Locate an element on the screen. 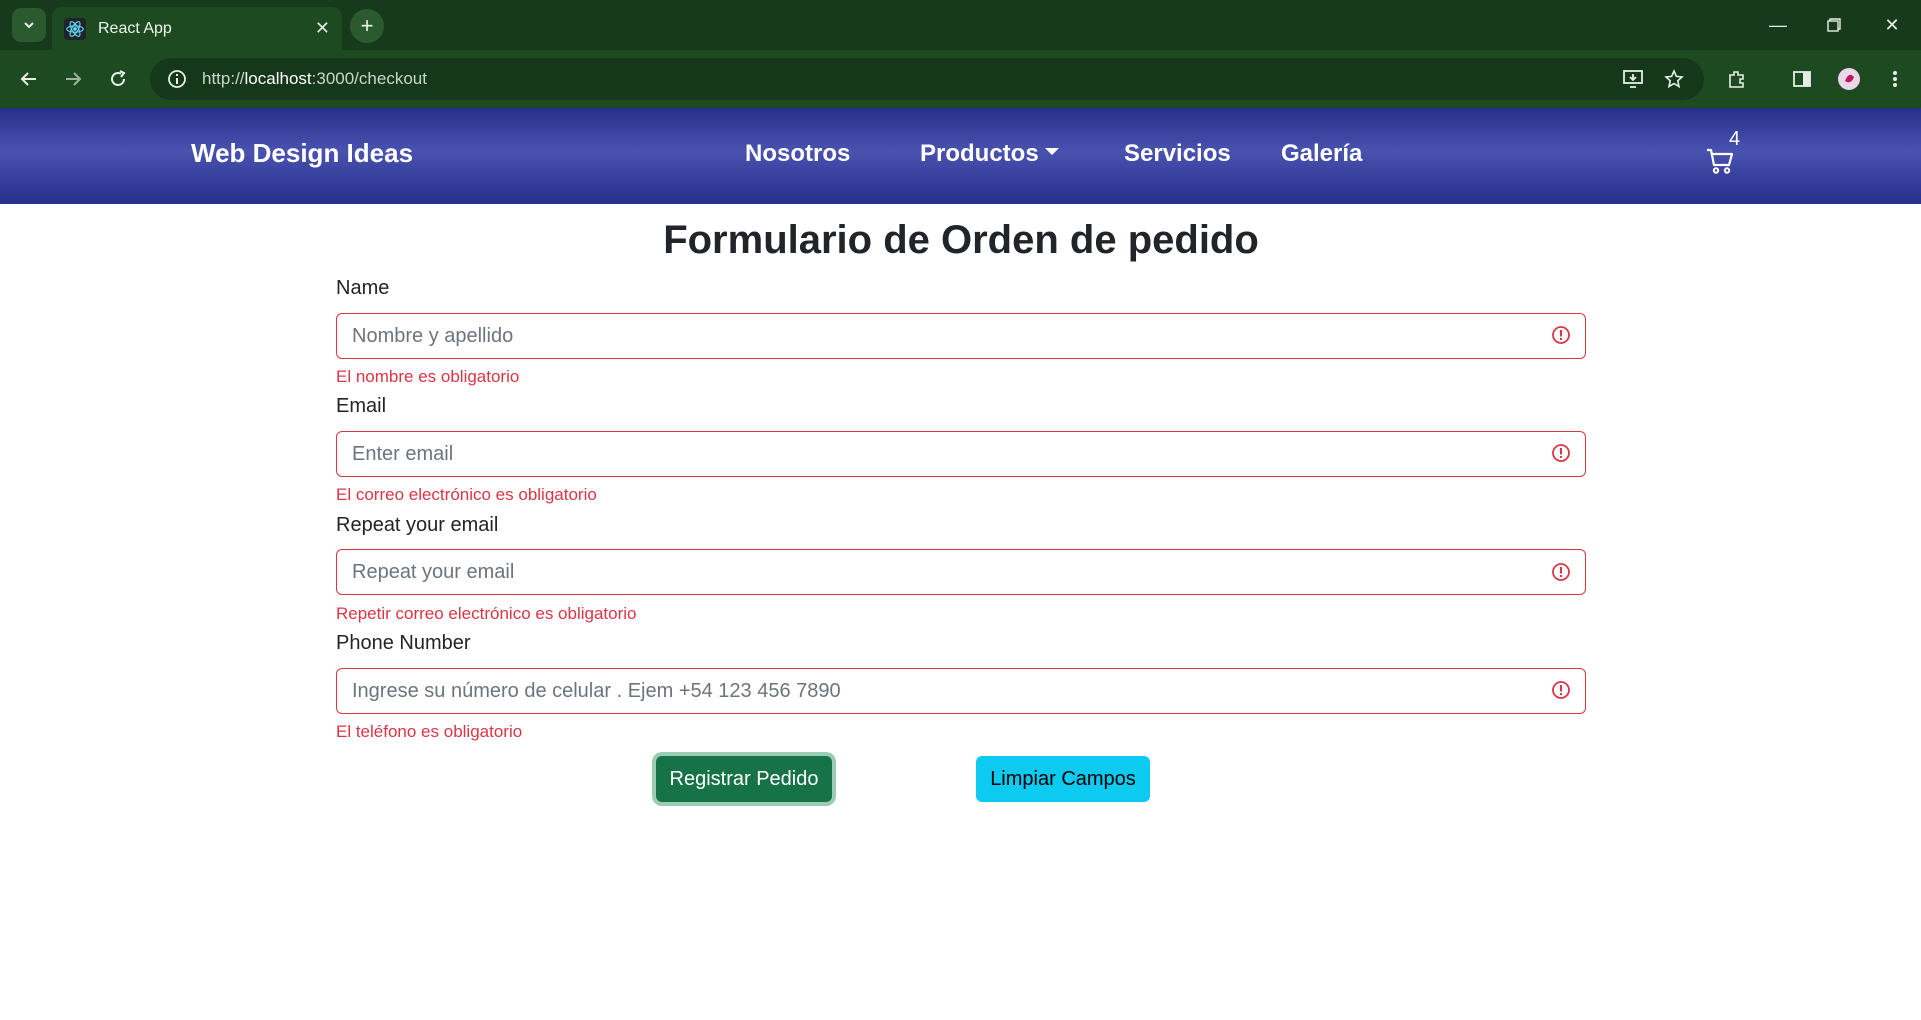 The height and width of the screenshot is (1020, 1921). name-field is located at coordinates (961, 336).